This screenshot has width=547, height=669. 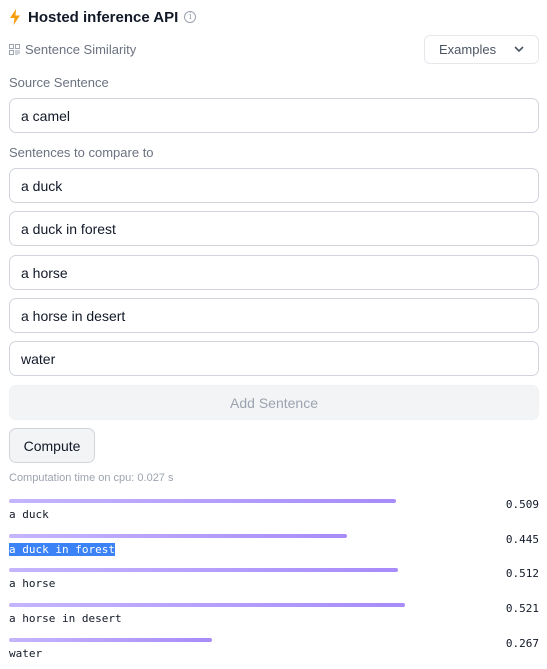 What do you see at coordinates (522, 504) in the screenshot?
I see `result-score: 0.509` at bounding box center [522, 504].